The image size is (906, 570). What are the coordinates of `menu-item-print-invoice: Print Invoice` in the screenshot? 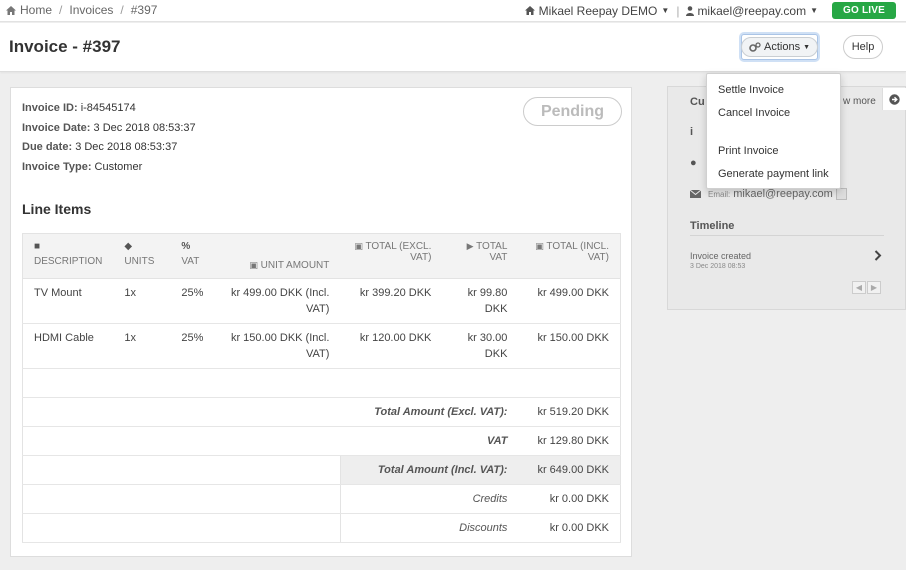 It's located at (748, 151).